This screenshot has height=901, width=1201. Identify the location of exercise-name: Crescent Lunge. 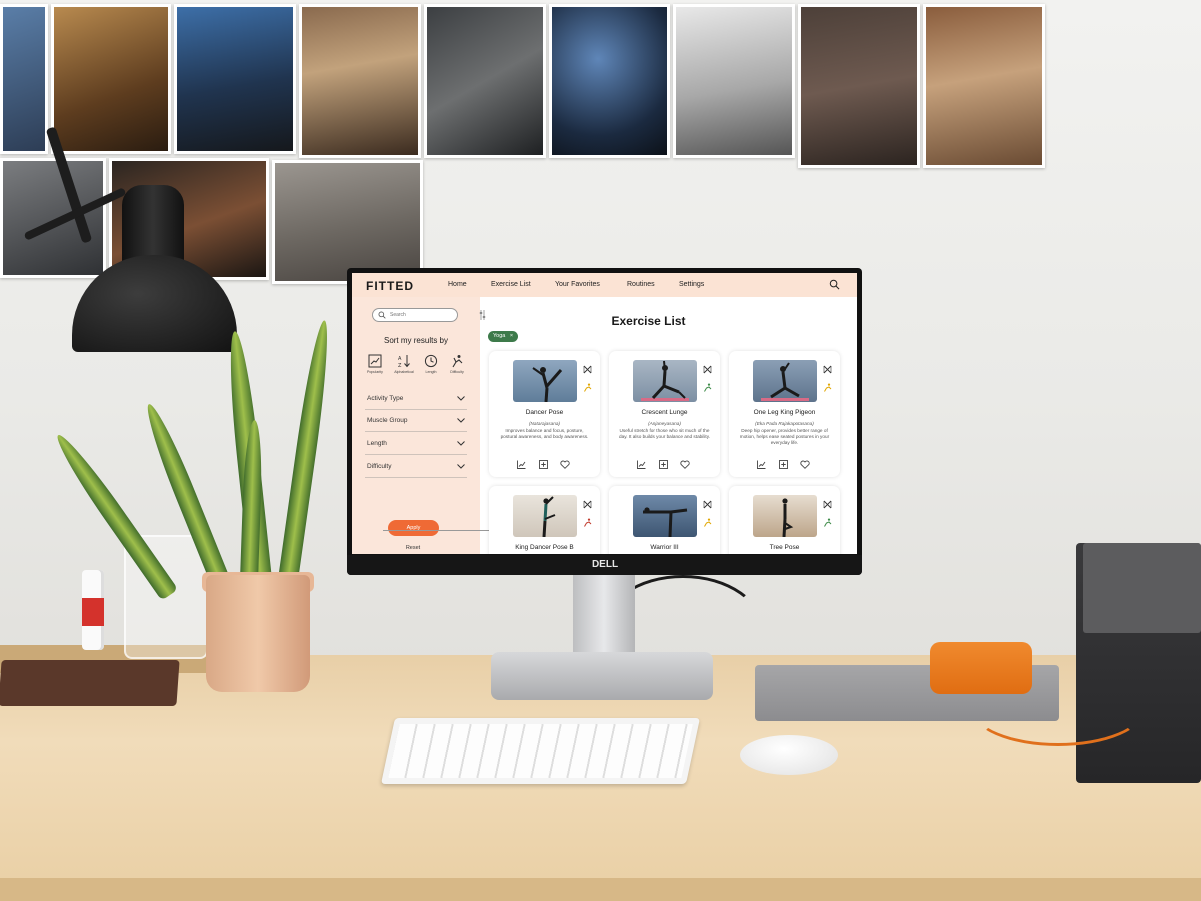
(664, 412).